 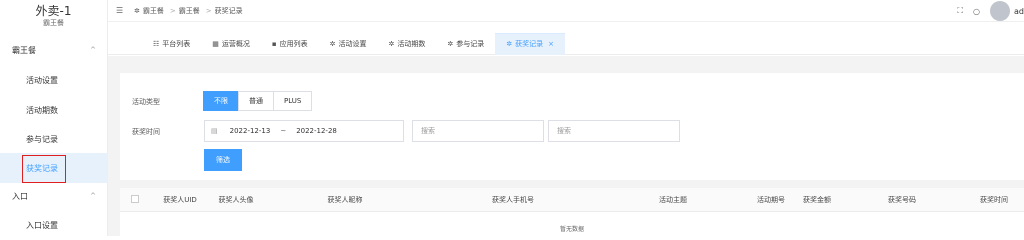 I want to click on sidebar-item-activity-settings: 活动设置, so click(x=54, y=80).